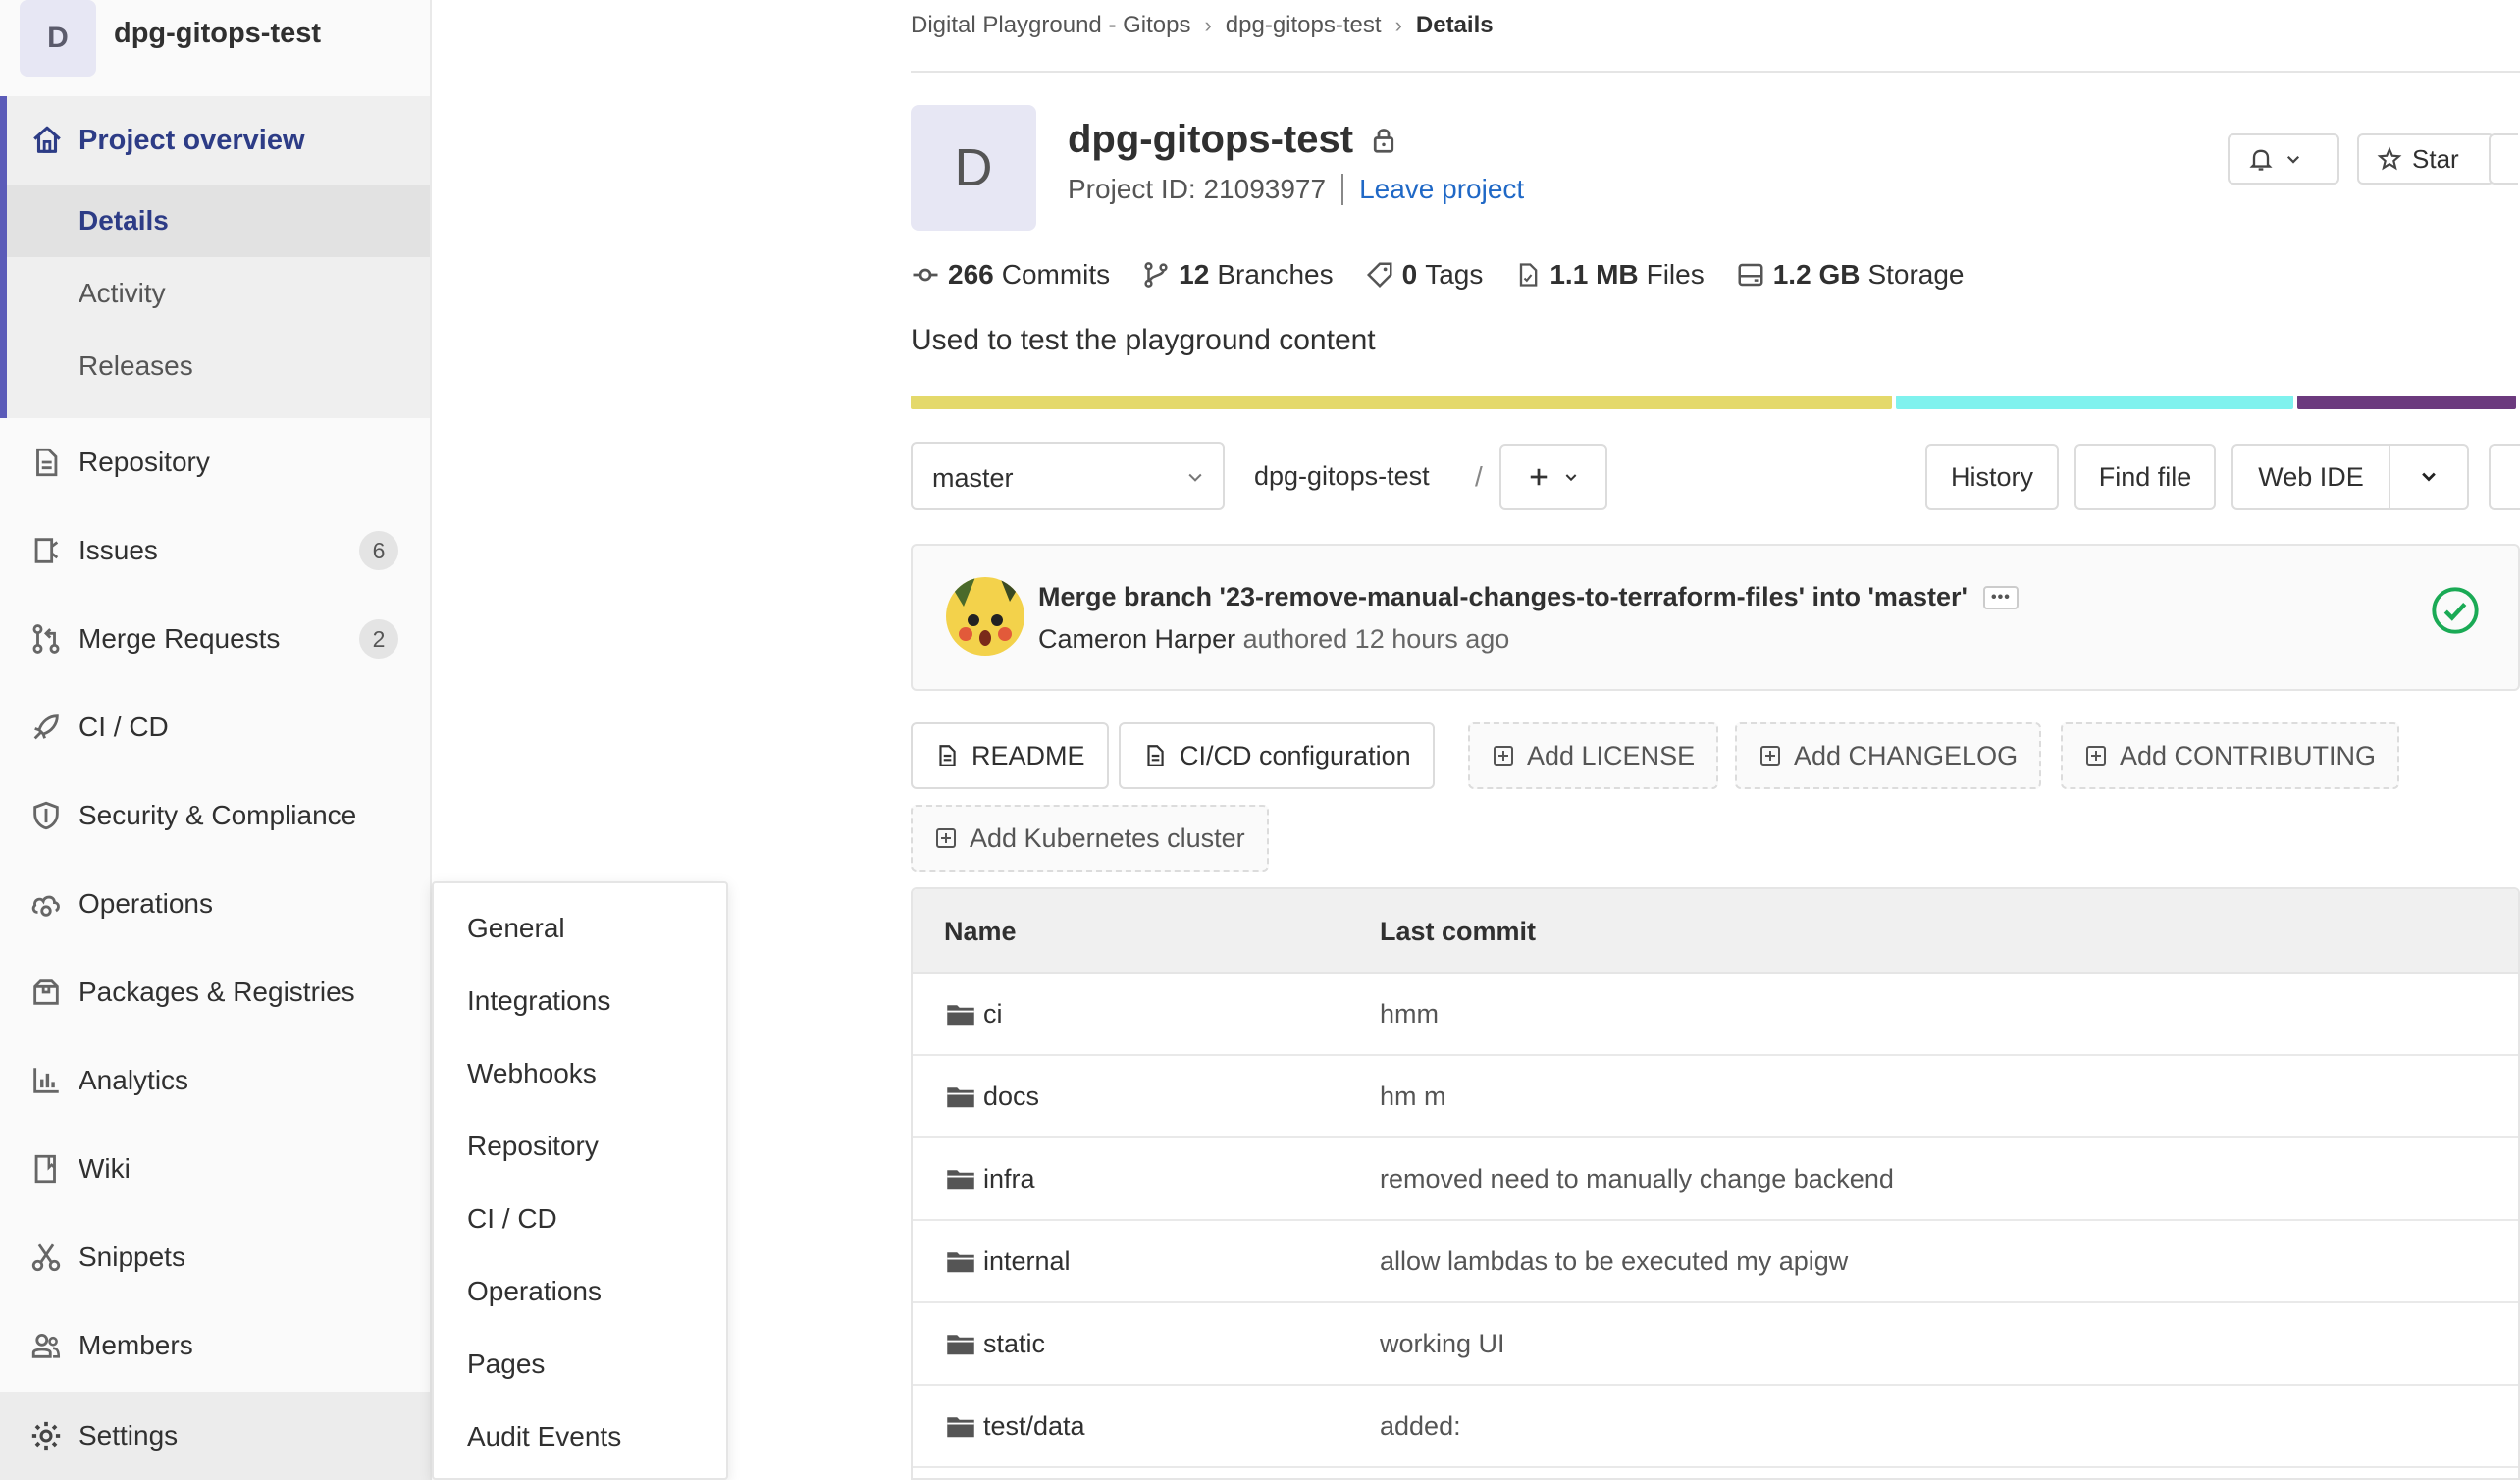 The image size is (2520, 1480). Describe the element at coordinates (1143, 340) in the screenshot. I see `project-description: Used to test the playground content` at that location.